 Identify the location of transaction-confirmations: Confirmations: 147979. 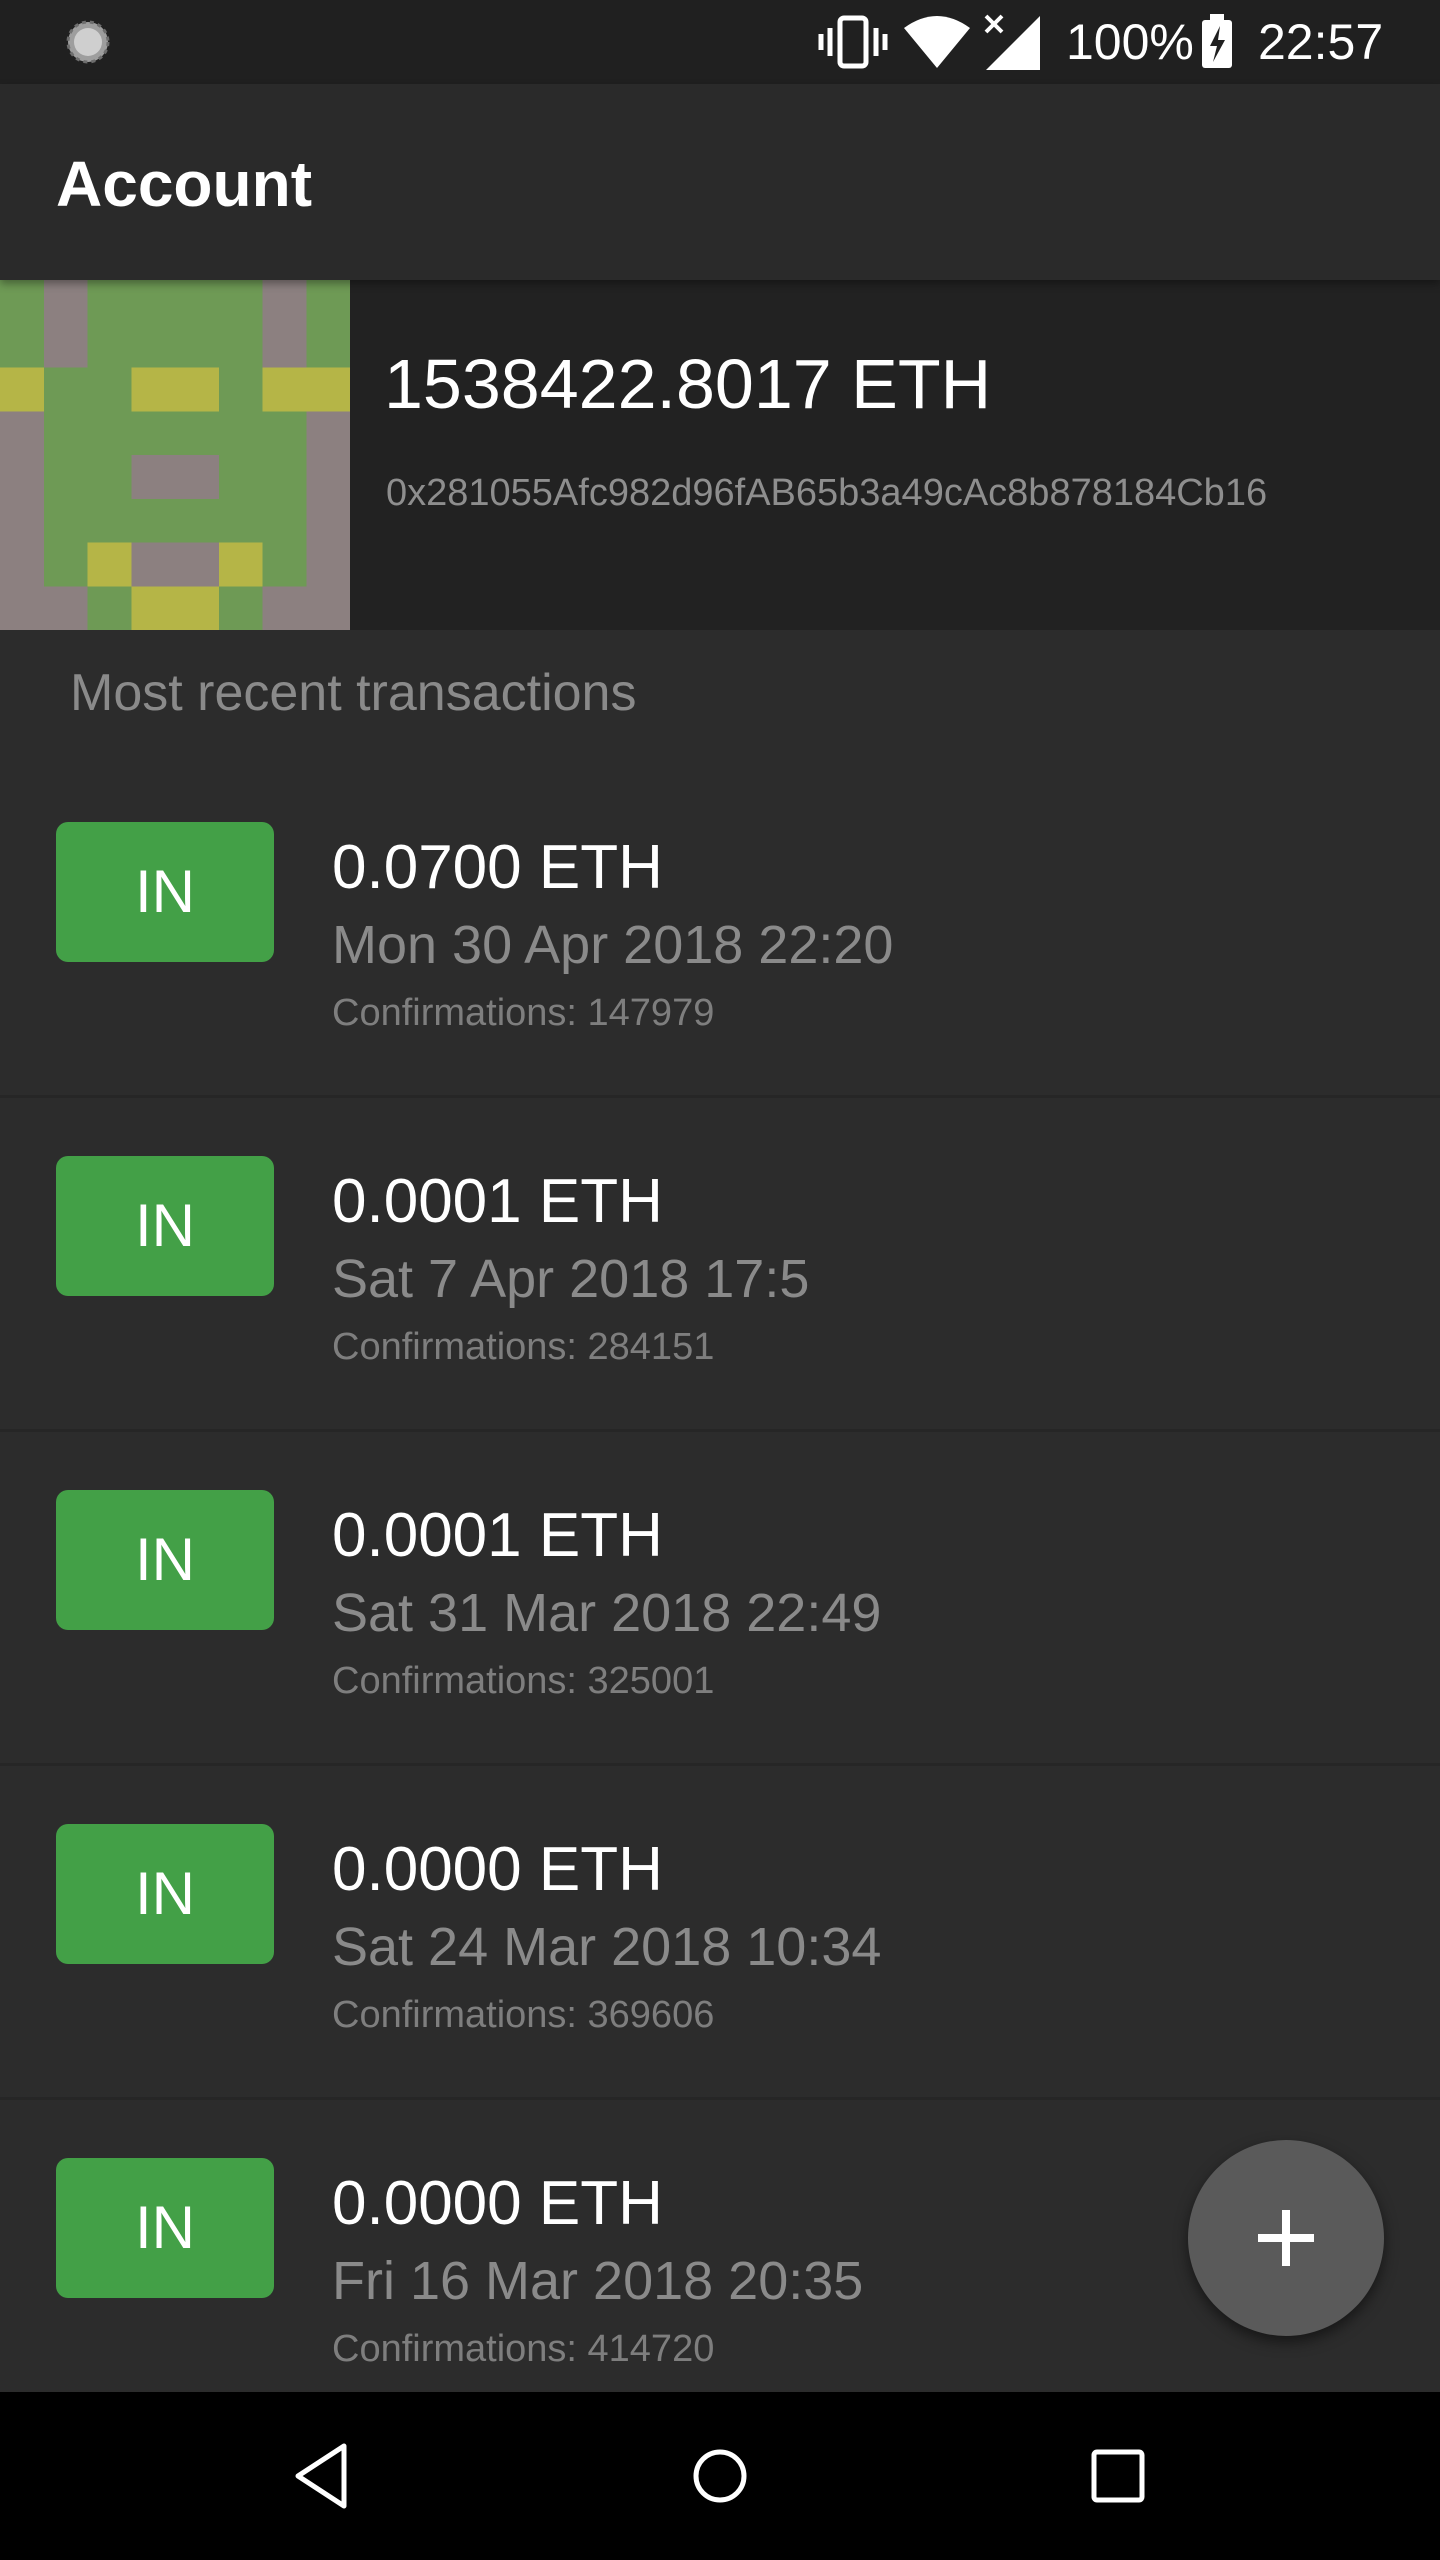
(523, 1013).